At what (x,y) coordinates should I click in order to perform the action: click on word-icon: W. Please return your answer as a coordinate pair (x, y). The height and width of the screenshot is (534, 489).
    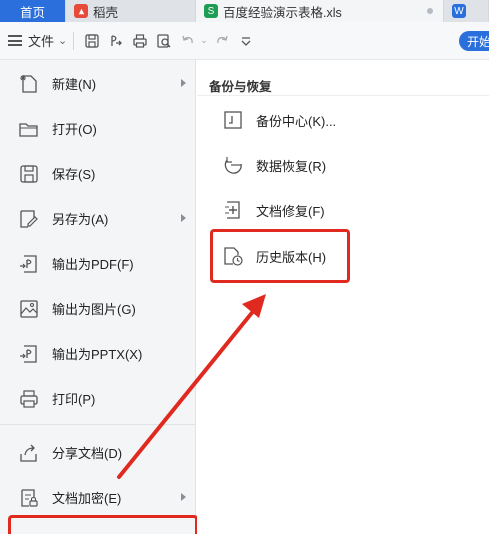
    Looking at the image, I should click on (459, 11).